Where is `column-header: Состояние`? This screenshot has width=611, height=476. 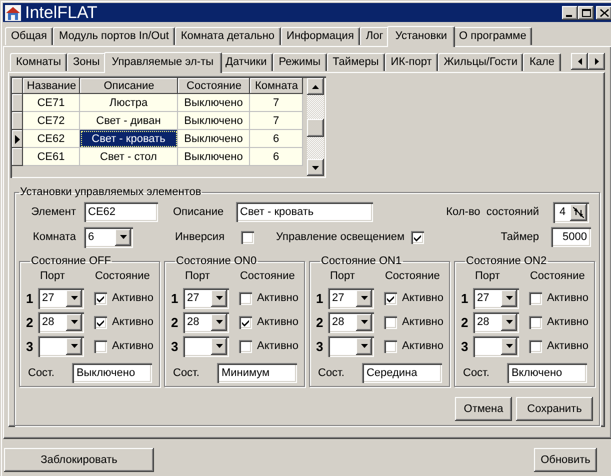 column-header: Состояние is located at coordinates (214, 86).